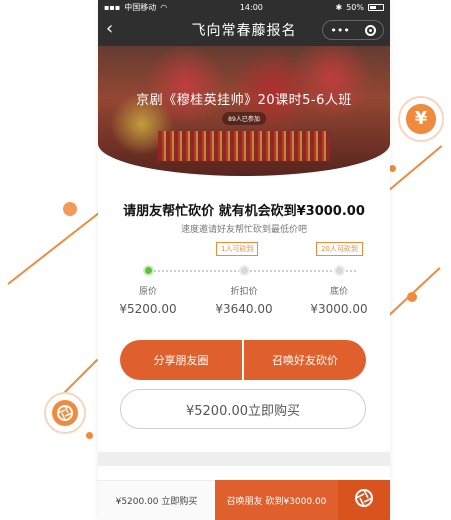 This screenshot has width=451, height=520. What do you see at coordinates (338, 292) in the screenshot?
I see `step-label-floor: 底价` at bounding box center [338, 292].